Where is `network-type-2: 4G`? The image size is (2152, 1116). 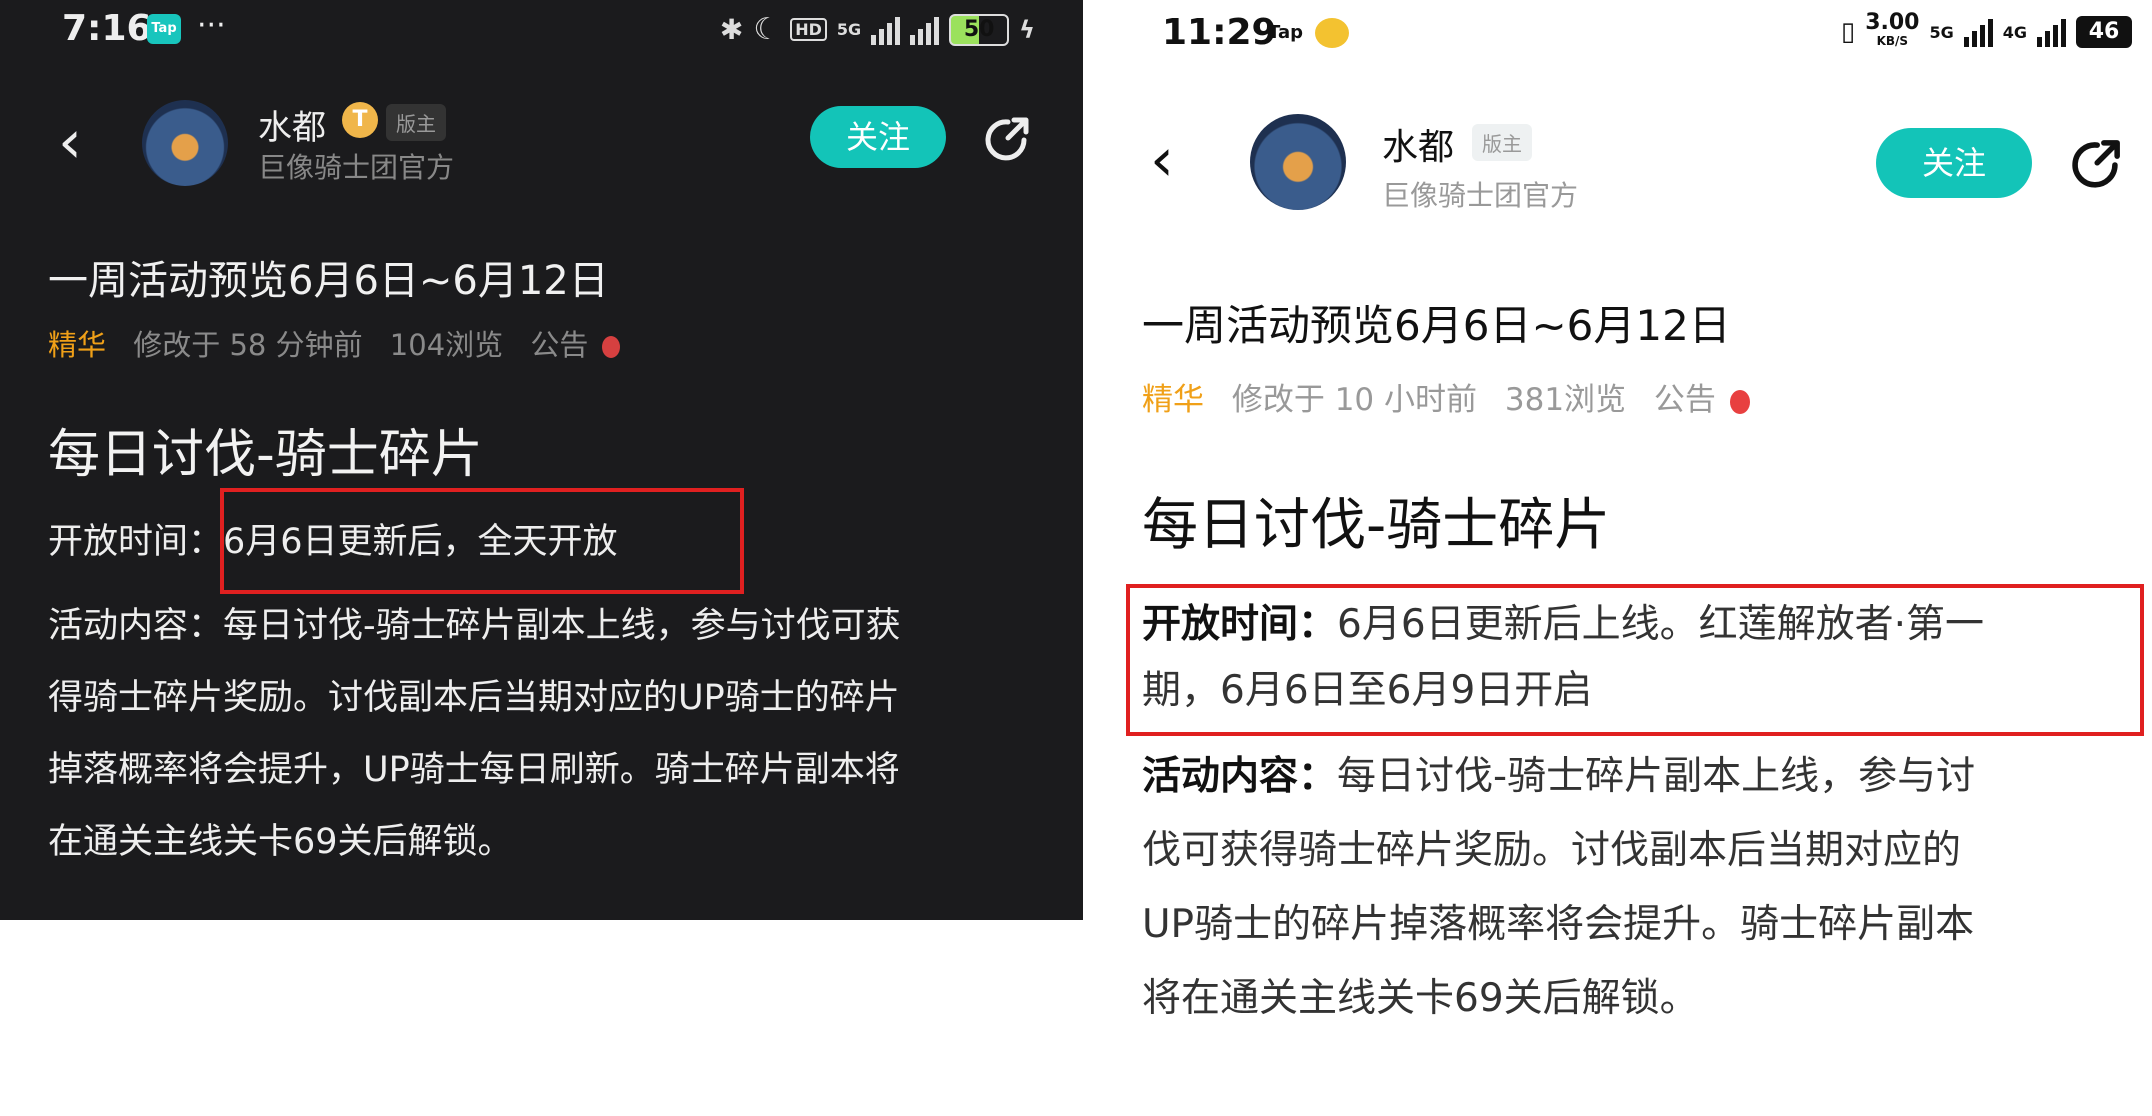
network-type-2: 4G is located at coordinates (2014, 32).